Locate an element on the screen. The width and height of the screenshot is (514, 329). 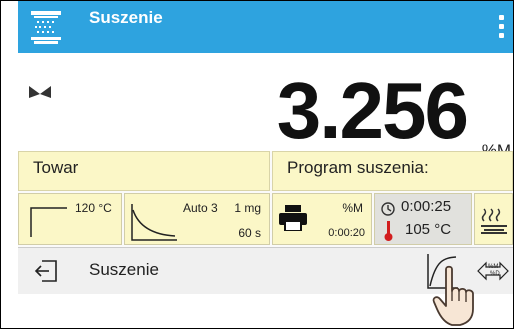
standard-drying-profile-icon is located at coordinates (48, 222).